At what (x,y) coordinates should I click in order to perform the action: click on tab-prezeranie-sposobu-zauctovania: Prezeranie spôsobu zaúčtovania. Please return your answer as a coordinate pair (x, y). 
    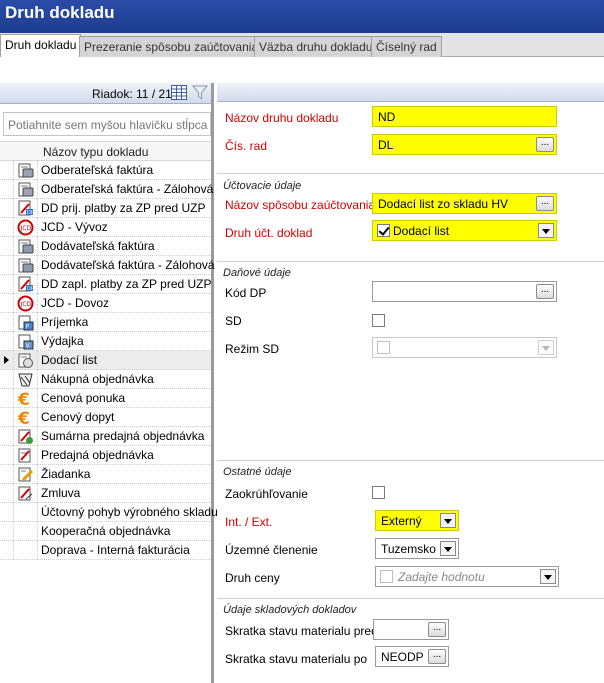
    Looking at the image, I should click on (171, 46).